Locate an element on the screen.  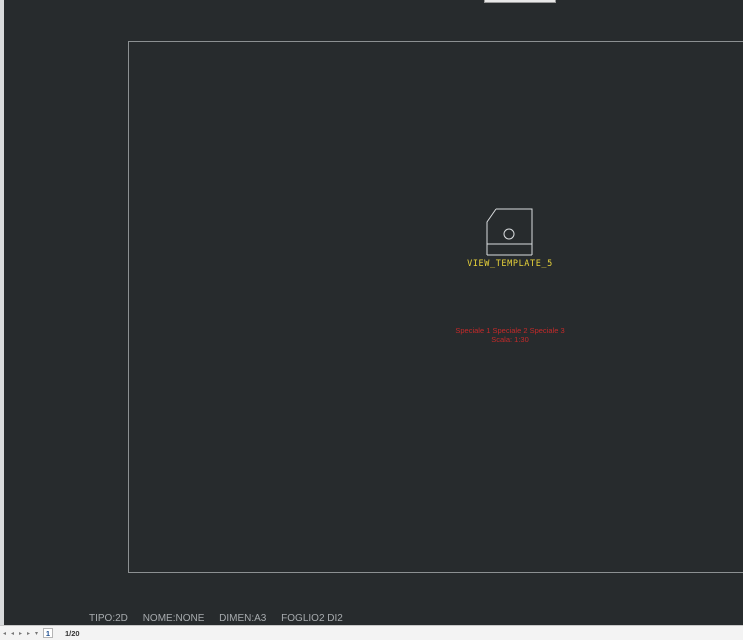
next-page-icon: ▸ is located at coordinates (20, 633).